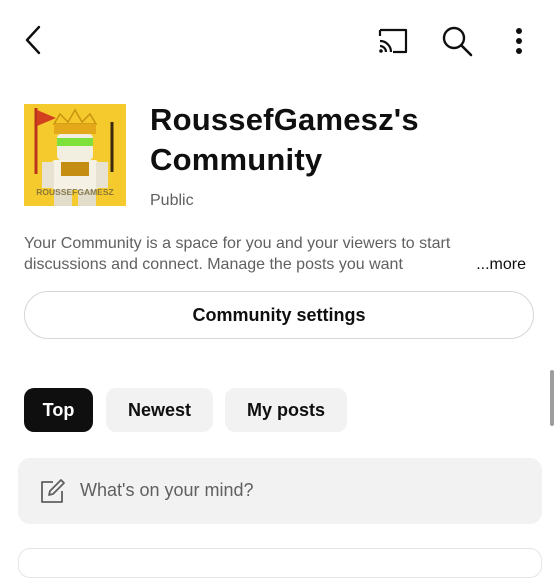 The image size is (560, 578). What do you see at coordinates (167, 490) in the screenshot?
I see `composer-placeholder: What's on your mind?` at bounding box center [167, 490].